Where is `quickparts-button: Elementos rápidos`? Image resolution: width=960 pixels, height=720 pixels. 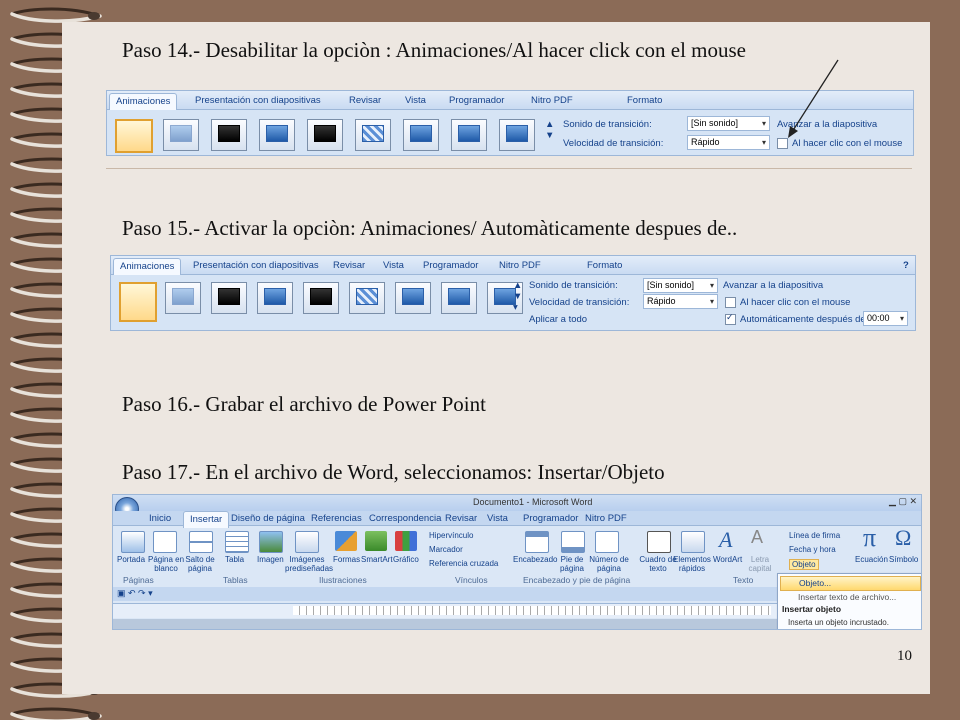
quickparts-button: Elementos rápidos is located at coordinates (692, 564).